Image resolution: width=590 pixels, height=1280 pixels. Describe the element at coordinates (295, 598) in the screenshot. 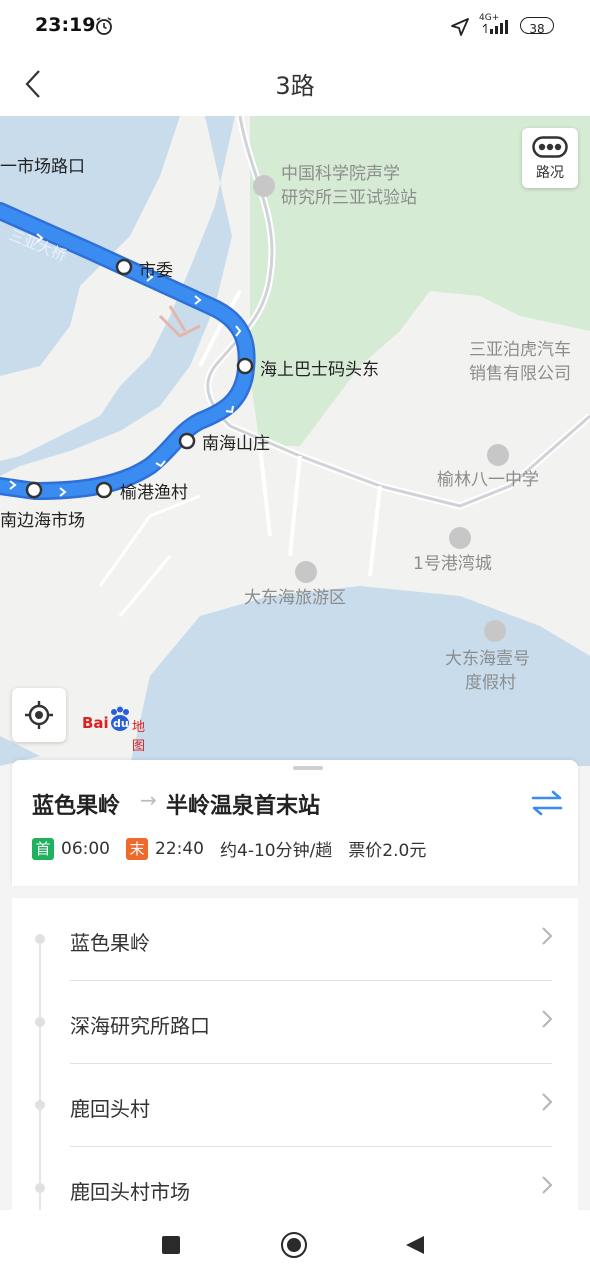

I see `poi-tourism-area: 大东海旅游区` at that location.